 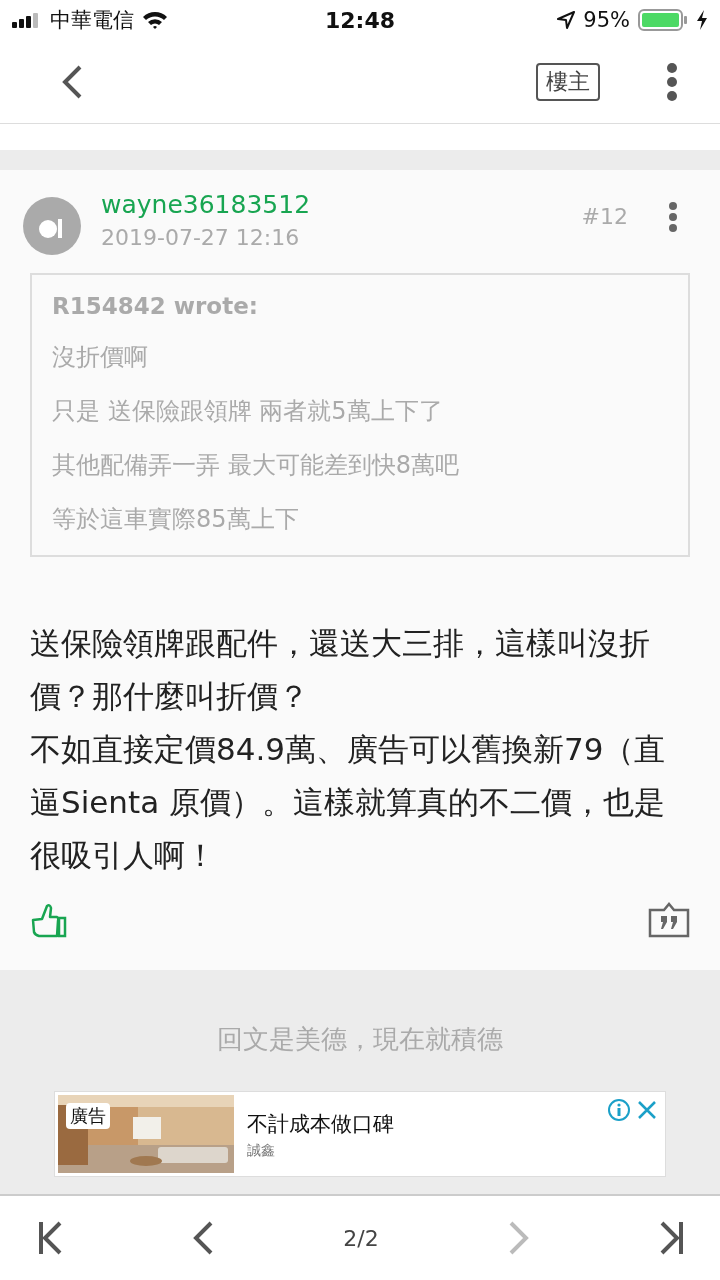 I want to click on back-icon, so click(x=72, y=81).